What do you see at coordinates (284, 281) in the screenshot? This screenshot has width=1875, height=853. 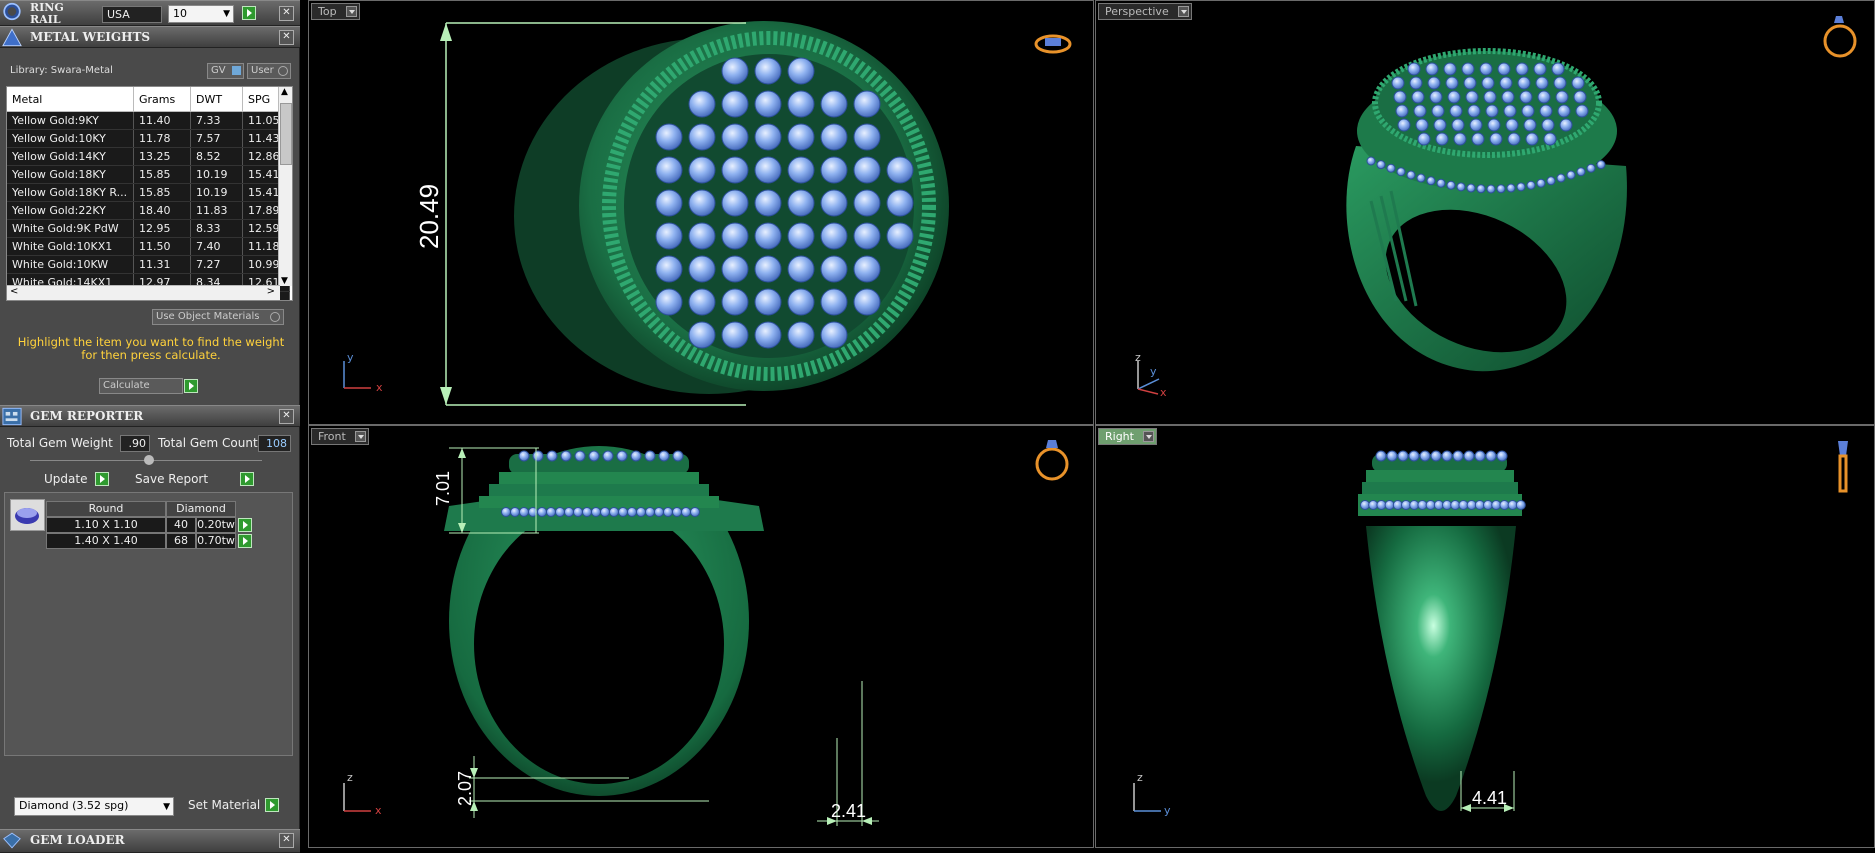 I see `scroll-down-icon: ▼` at bounding box center [284, 281].